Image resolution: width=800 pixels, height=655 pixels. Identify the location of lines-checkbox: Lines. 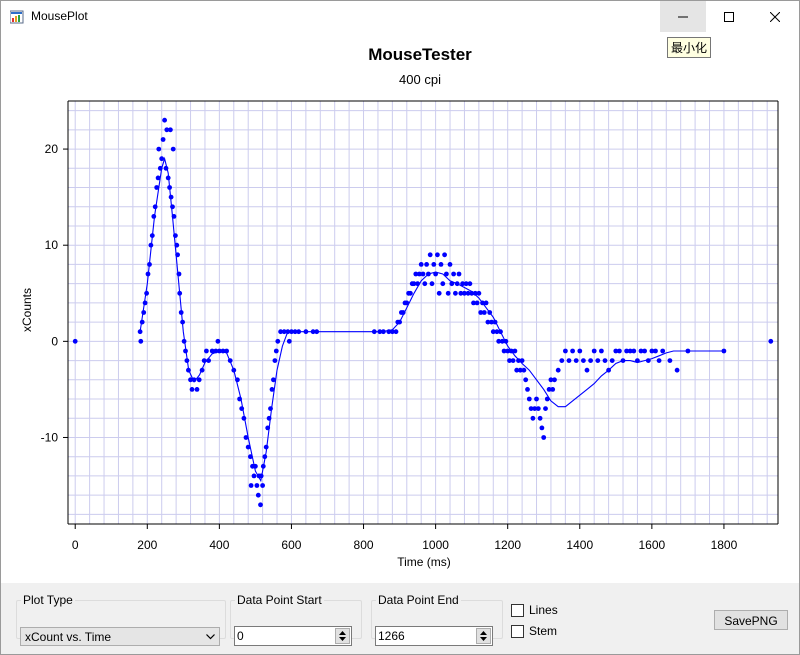
(534, 610).